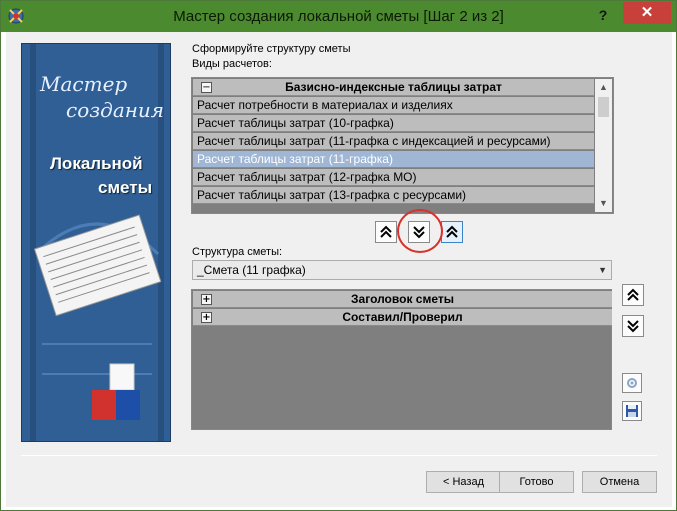 The width and height of the screenshot is (677, 511). Describe the element at coordinates (619, 482) in the screenshot. I see `cancel-button: Отмена` at that location.